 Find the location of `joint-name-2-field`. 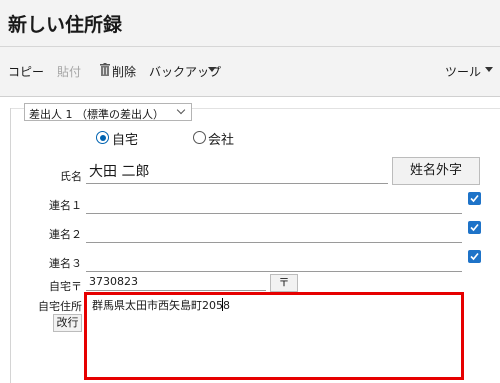

joint-name-2-field is located at coordinates (274, 230).